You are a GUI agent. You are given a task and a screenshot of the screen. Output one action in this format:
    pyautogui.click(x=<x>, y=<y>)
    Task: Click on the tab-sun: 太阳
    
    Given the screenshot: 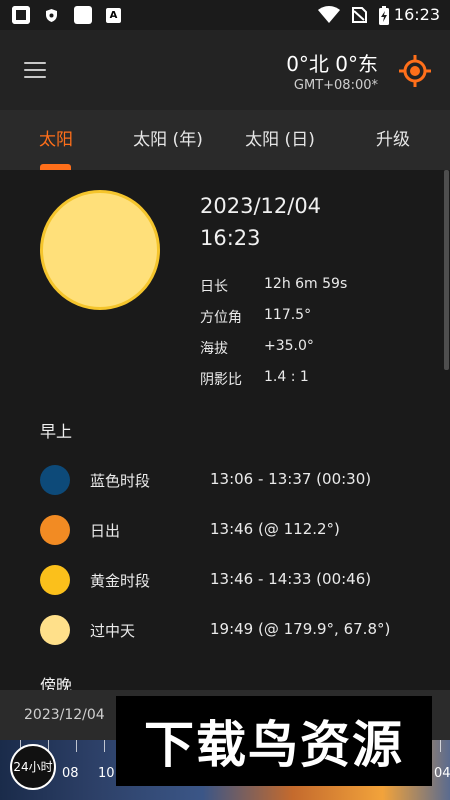 What is the action you would take?
    pyautogui.click(x=56, y=140)
    